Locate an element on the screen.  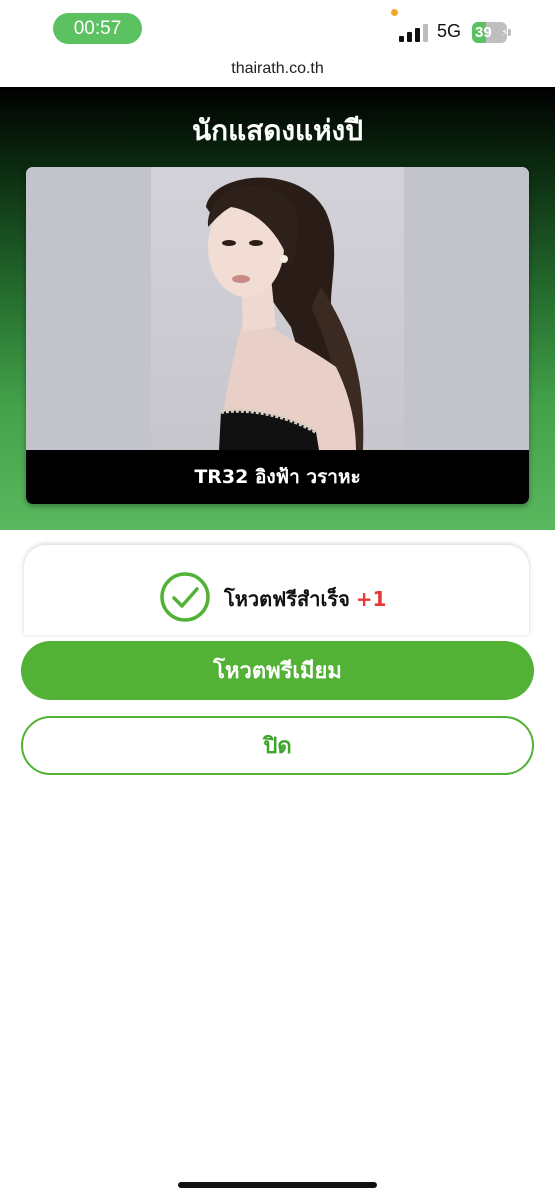
cellular-signal-icon is located at coordinates (413, 33).